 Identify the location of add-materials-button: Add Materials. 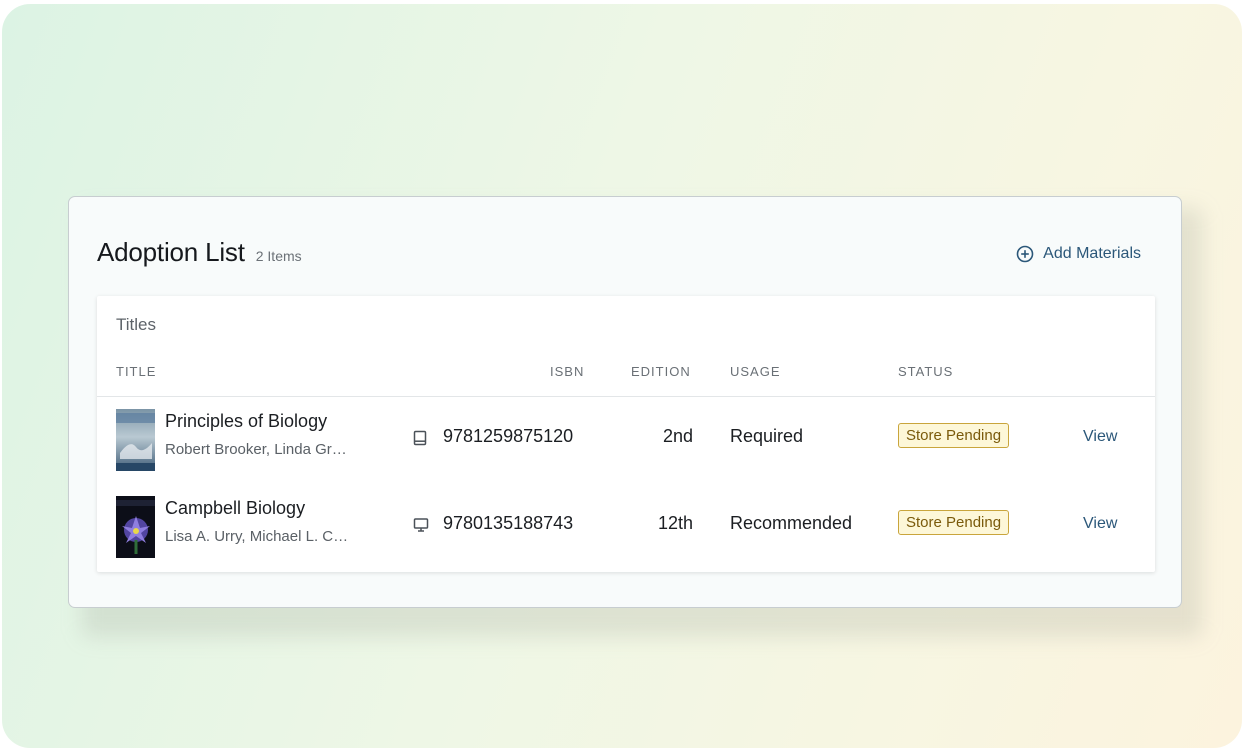
(1078, 254).